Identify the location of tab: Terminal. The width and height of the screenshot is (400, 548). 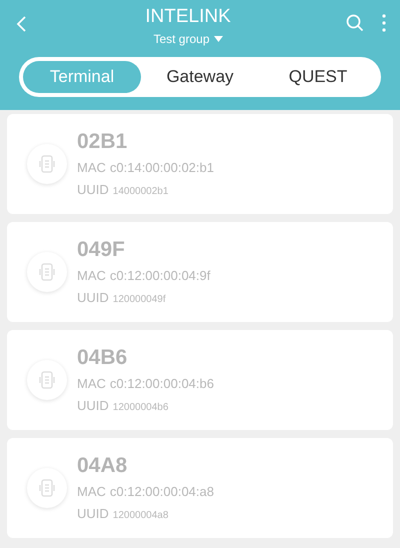
(82, 77).